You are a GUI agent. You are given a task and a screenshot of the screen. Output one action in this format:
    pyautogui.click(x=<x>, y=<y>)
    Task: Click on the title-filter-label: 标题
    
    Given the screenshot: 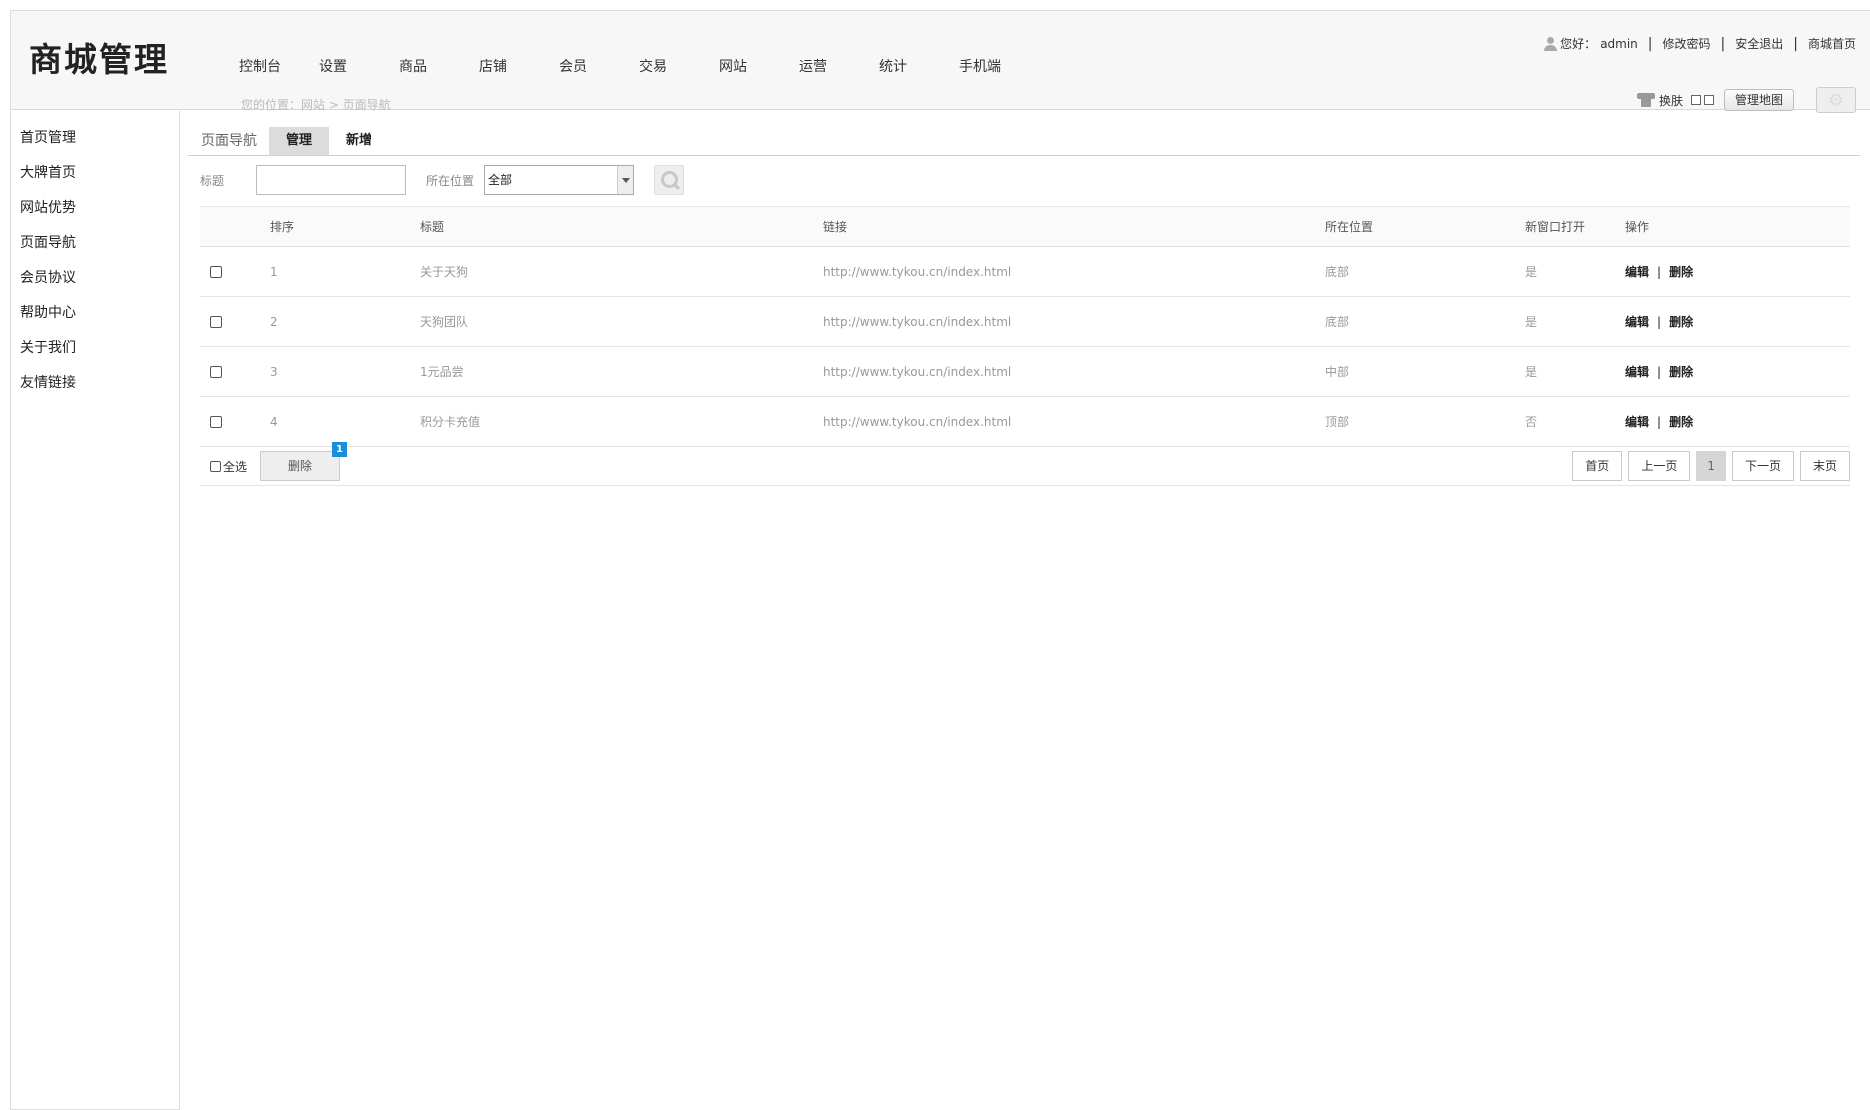 What is the action you would take?
    pyautogui.click(x=212, y=180)
    